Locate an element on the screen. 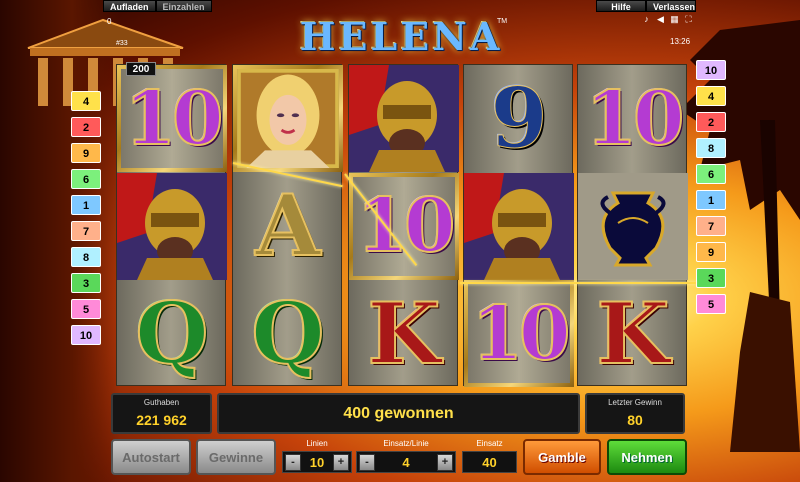 This screenshot has height=482, width=800. total-bet-label: Einsatz is located at coordinates (489, 443).